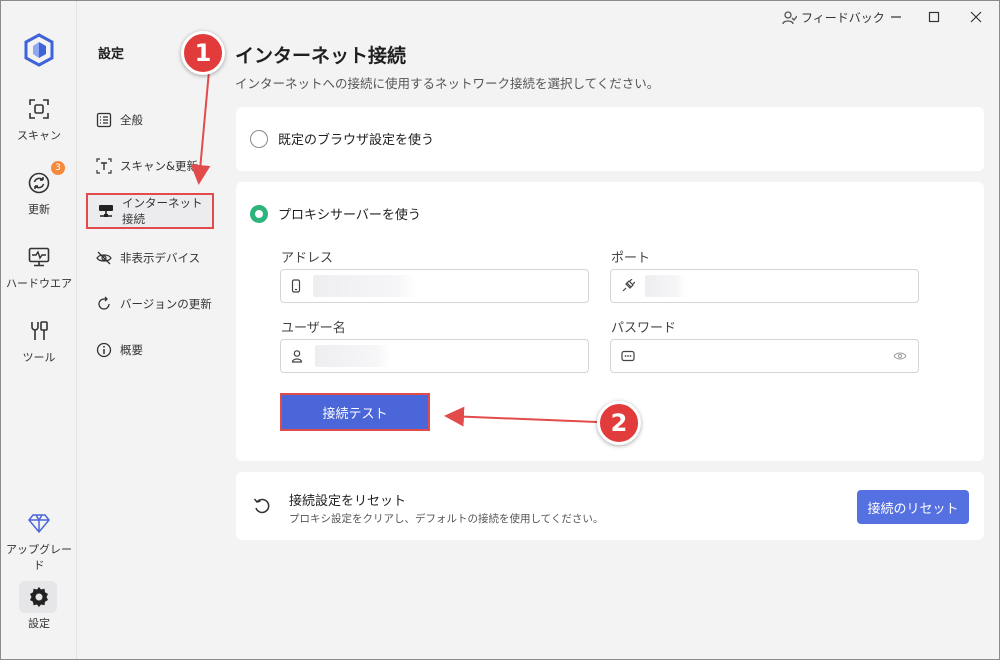 Image resolution: width=1000 pixels, height=660 pixels. Describe the element at coordinates (159, 166) in the screenshot. I see `menu-item-label: スキャン&更新` at that location.